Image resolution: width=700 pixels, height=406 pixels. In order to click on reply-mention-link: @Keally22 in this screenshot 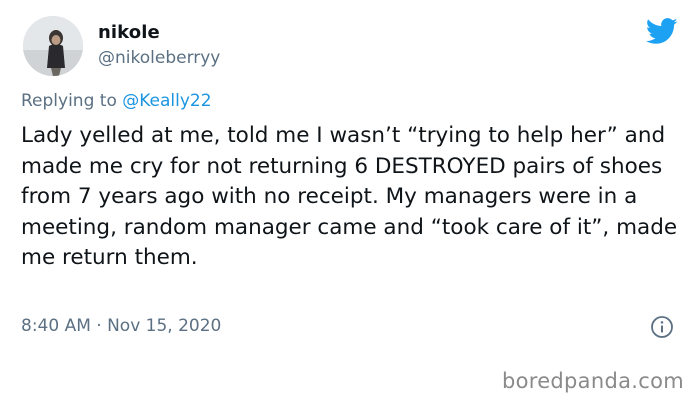, I will do `click(166, 101)`.